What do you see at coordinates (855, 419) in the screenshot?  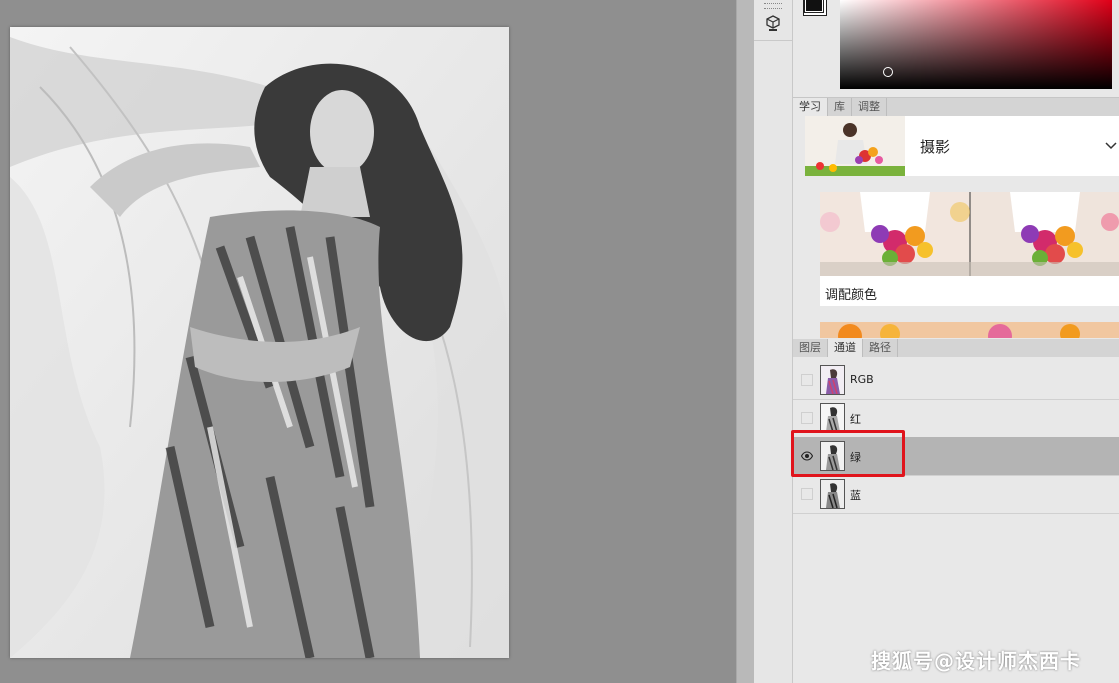 I see `channel-name: 红` at bounding box center [855, 419].